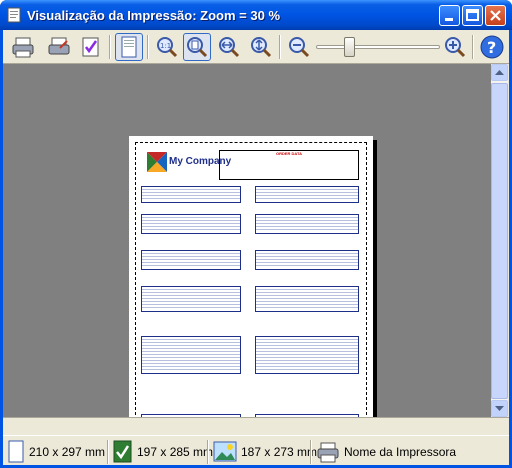 The height and width of the screenshot is (468, 512). I want to click on invoice-header-box: ORDER DATA, so click(289, 165).